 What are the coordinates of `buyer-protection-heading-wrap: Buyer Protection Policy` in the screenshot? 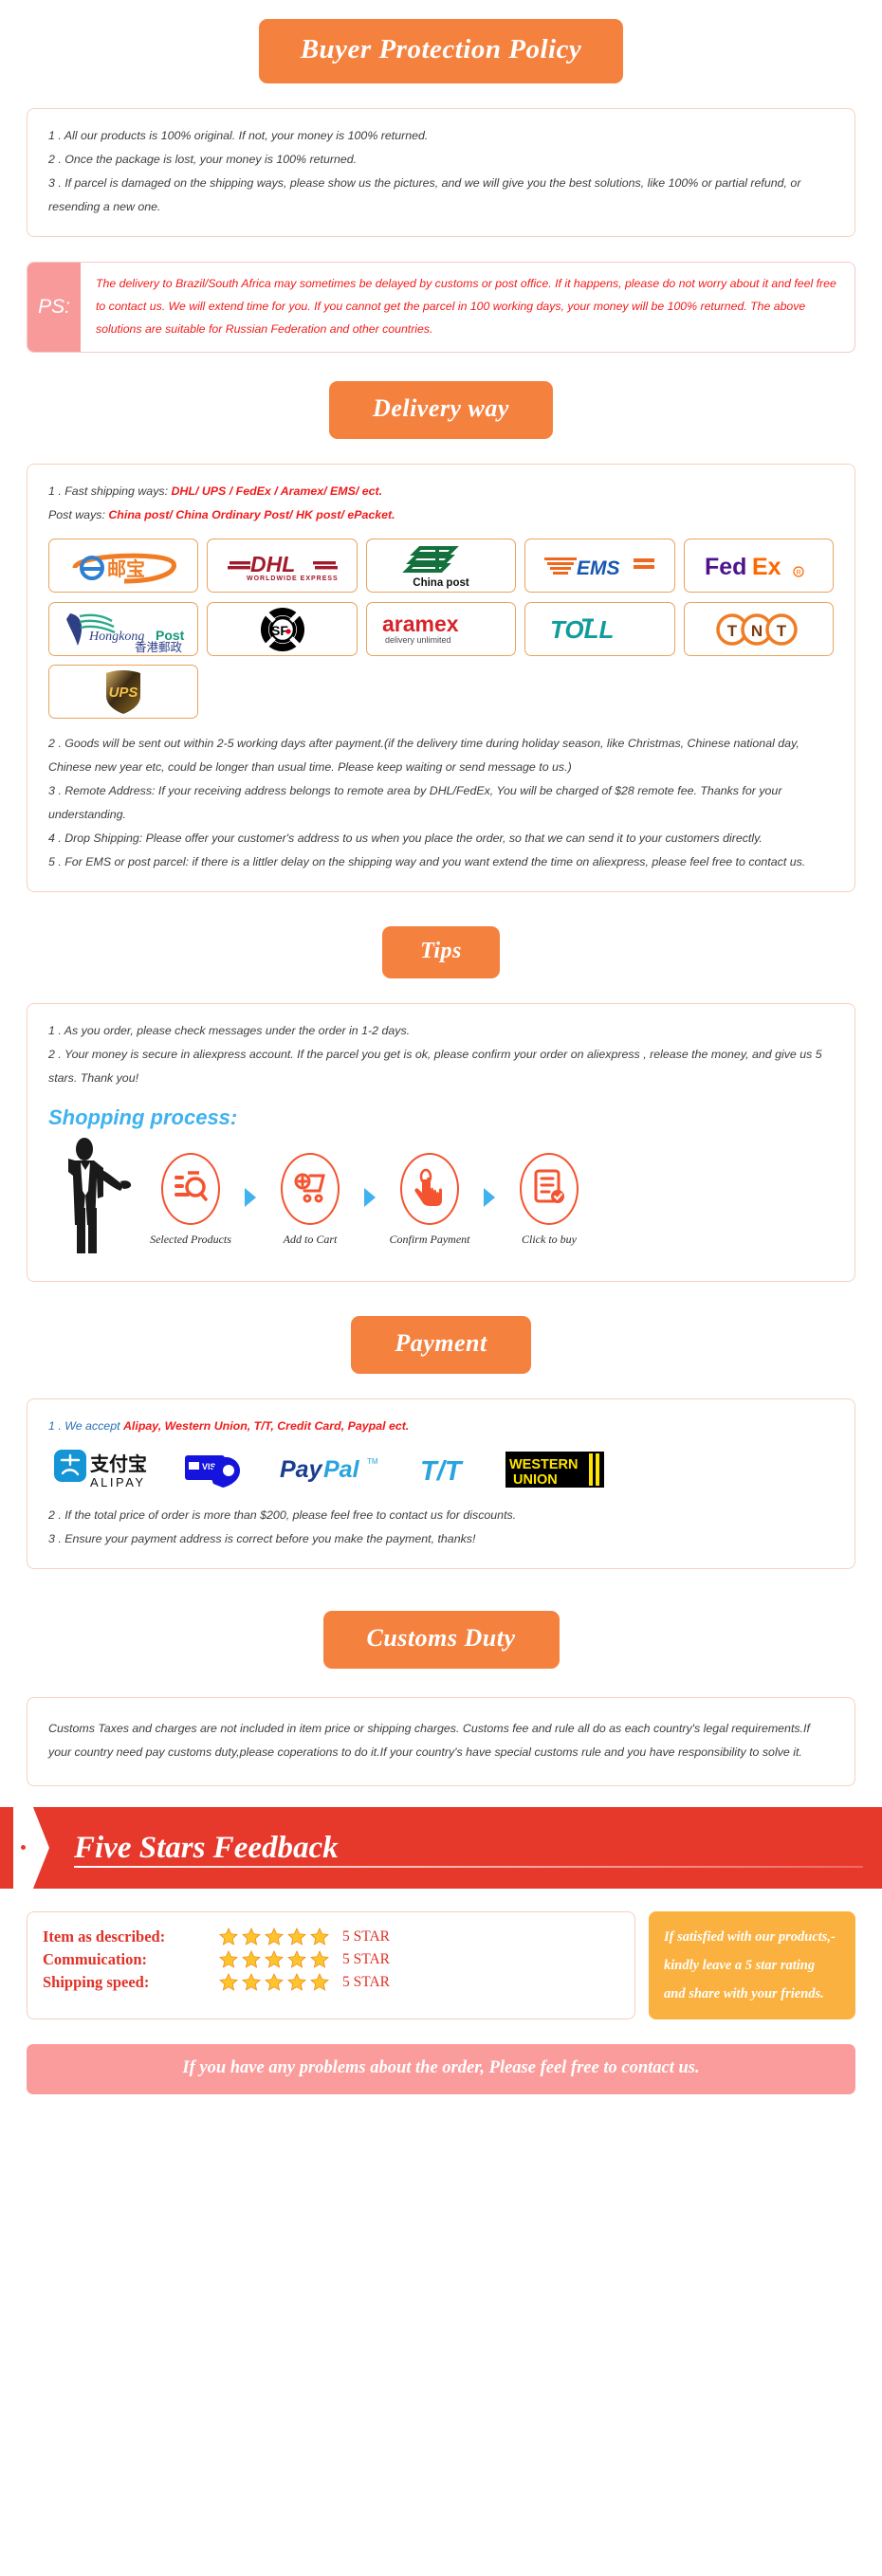 It's located at (441, 51).